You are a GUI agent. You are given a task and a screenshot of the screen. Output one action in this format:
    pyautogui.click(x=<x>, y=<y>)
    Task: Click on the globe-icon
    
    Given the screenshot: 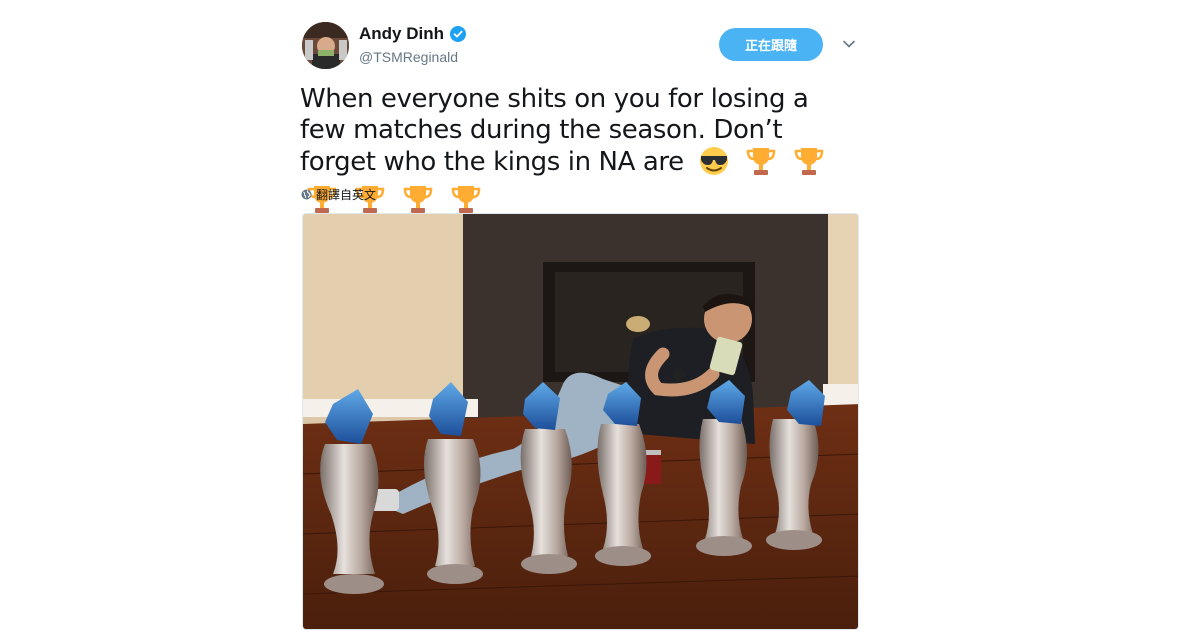 What is the action you would take?
    pyautogui.click(x=306, y=194)
    